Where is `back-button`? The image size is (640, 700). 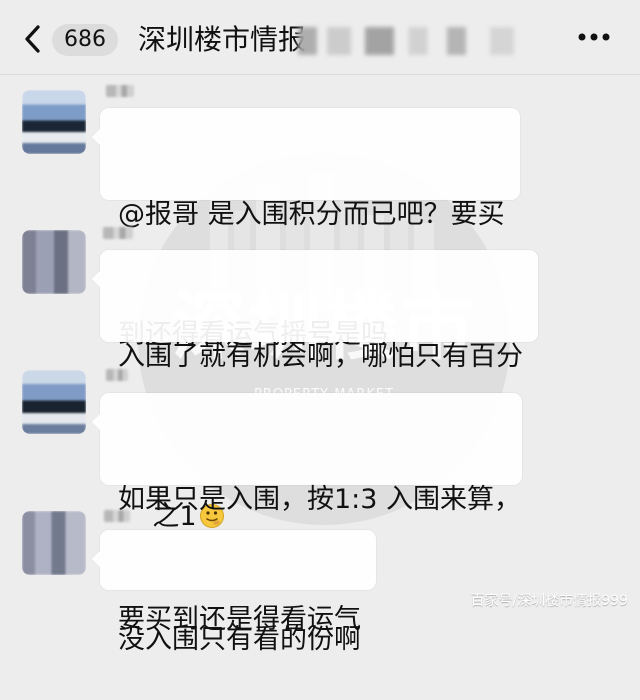 back-button is located at coordinates (33, 39).